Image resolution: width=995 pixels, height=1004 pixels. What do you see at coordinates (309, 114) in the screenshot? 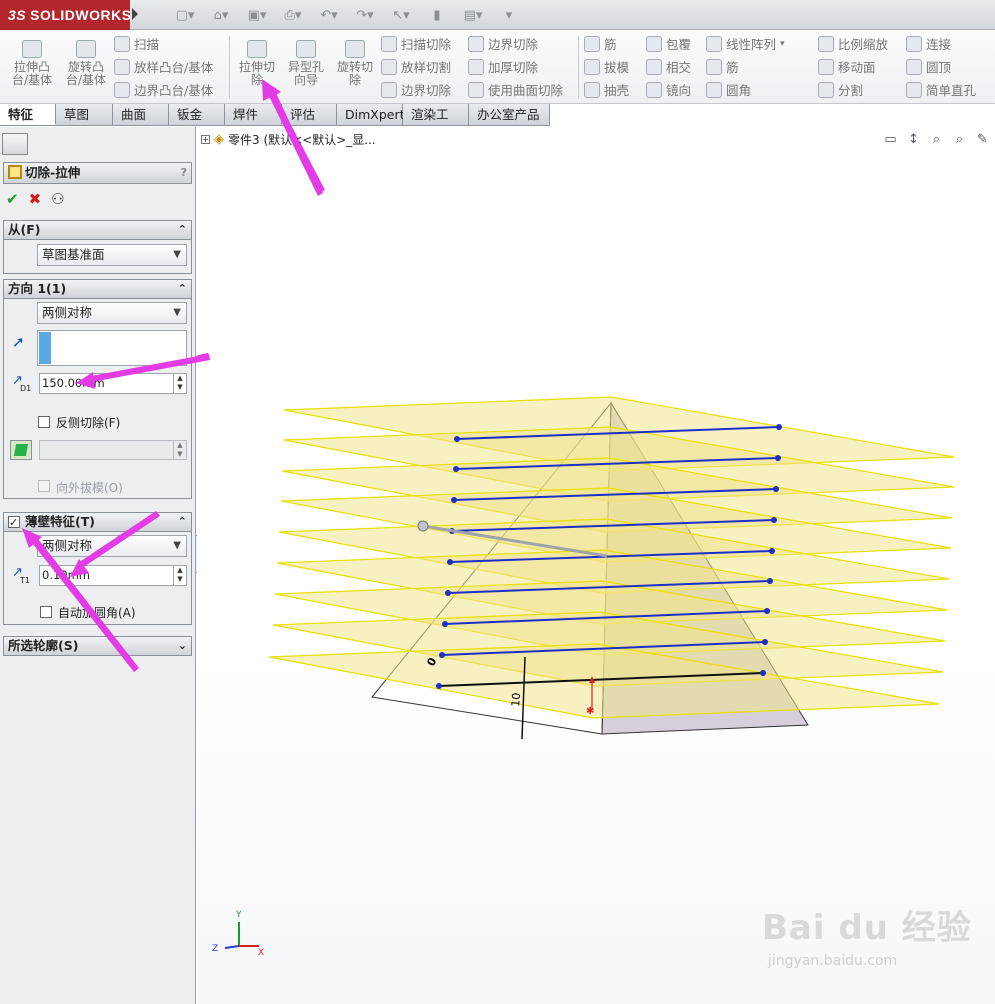
I see `tab-evaluate: 评估` at bounding box center [309, 114].